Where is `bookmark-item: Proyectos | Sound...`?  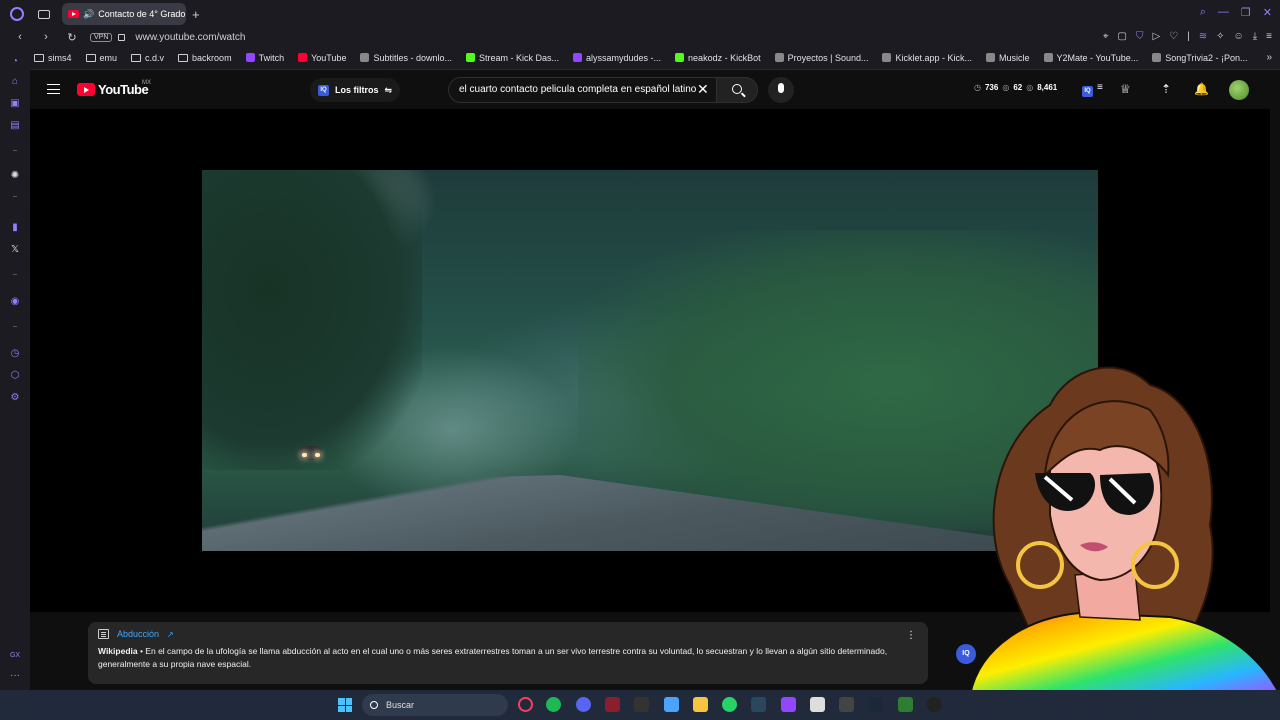
bookmark-item: Proyectos | Sound... is located at coordinates (821, 58).